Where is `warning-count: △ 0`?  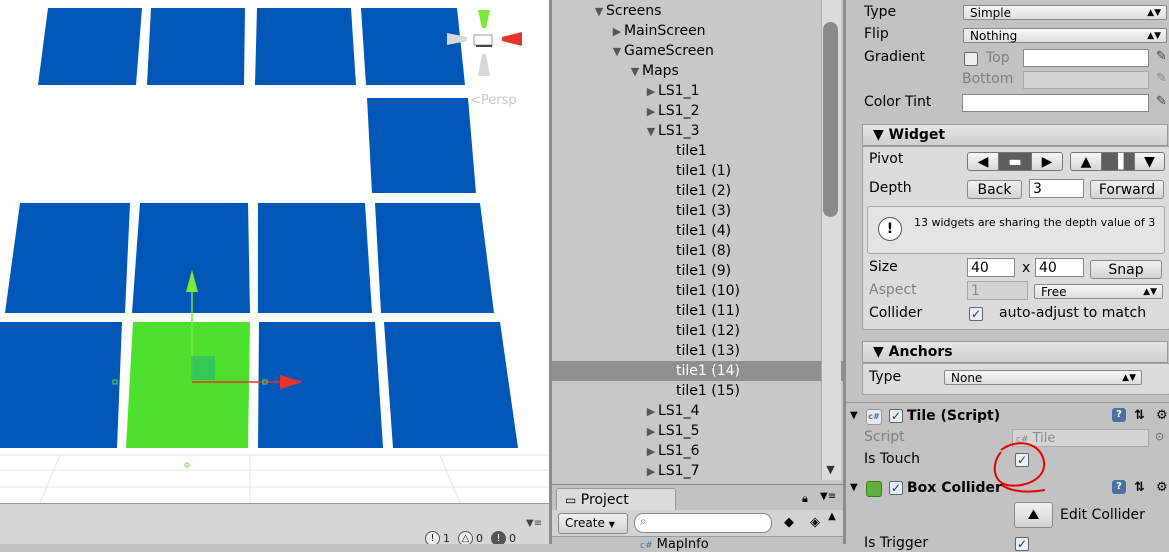
warning-count: △ 0 is located at coordinates (470, 537).